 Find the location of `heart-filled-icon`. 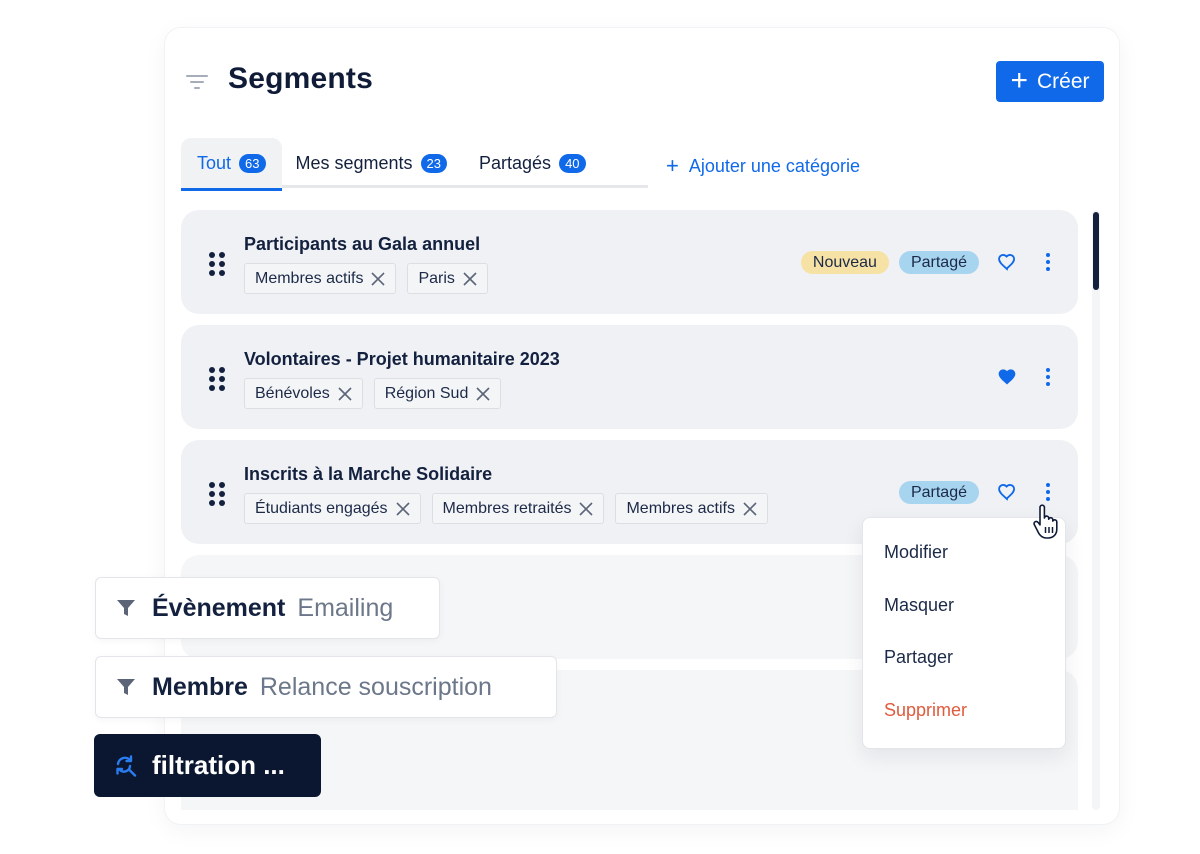

heart-filled-icon is located at coordinates (1007, 377).